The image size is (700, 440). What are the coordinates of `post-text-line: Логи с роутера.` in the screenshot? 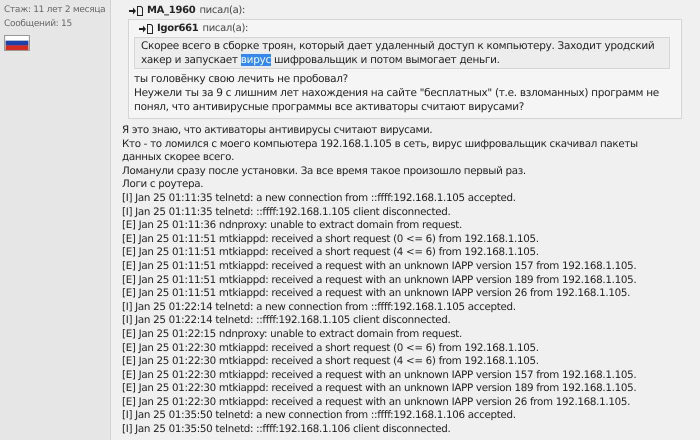 It's located at (163, 185).